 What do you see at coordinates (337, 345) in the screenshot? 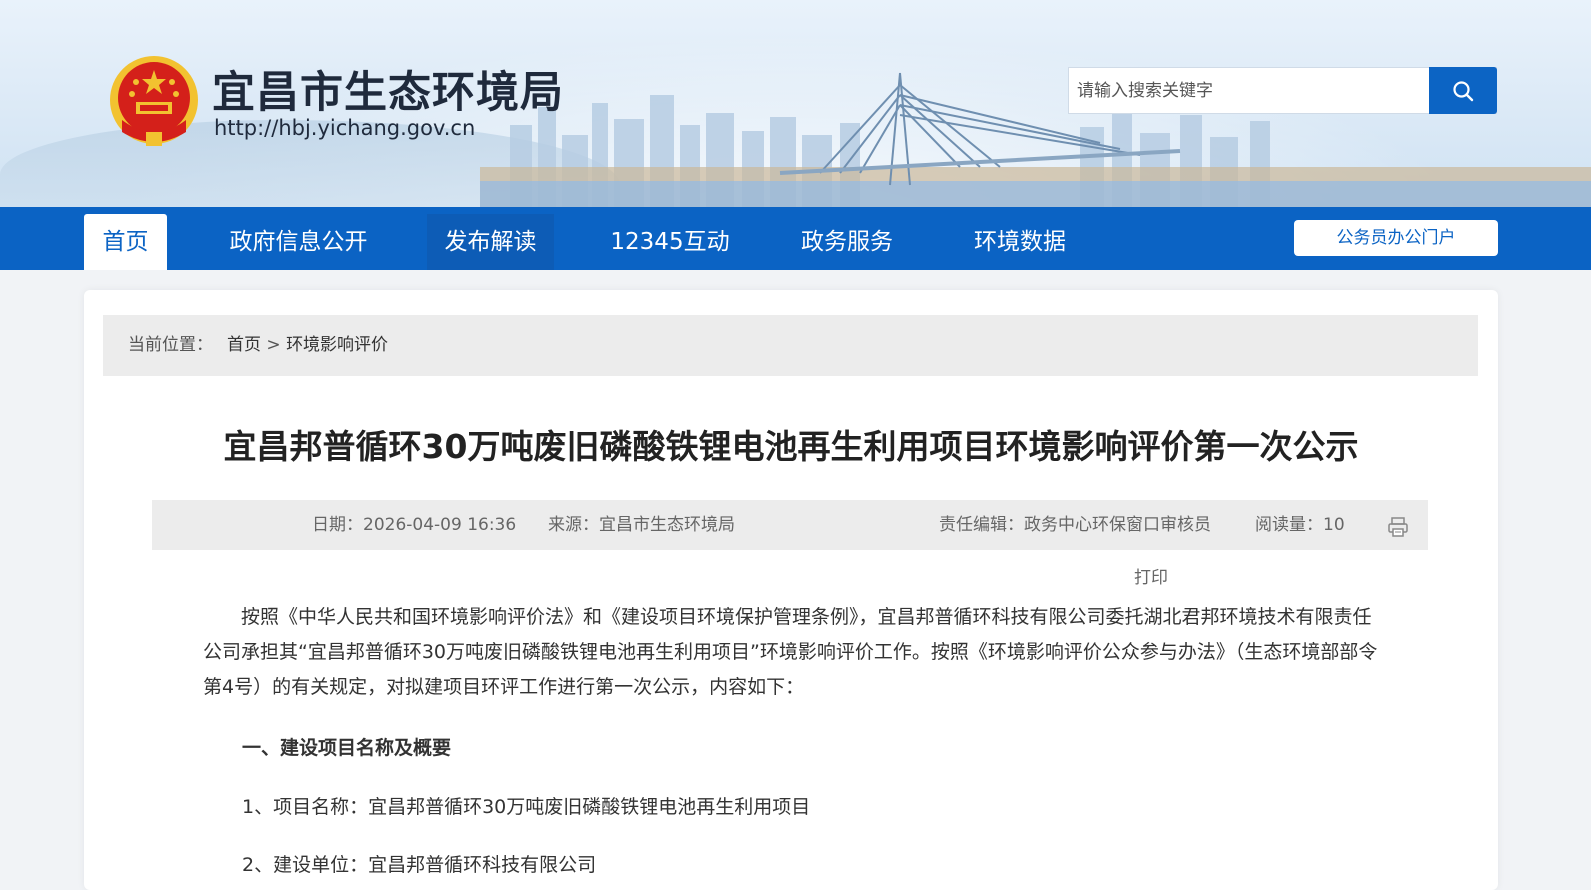
I see `breadcrumb-current-link: 环境影响评价` at bounding box center [337, 345].